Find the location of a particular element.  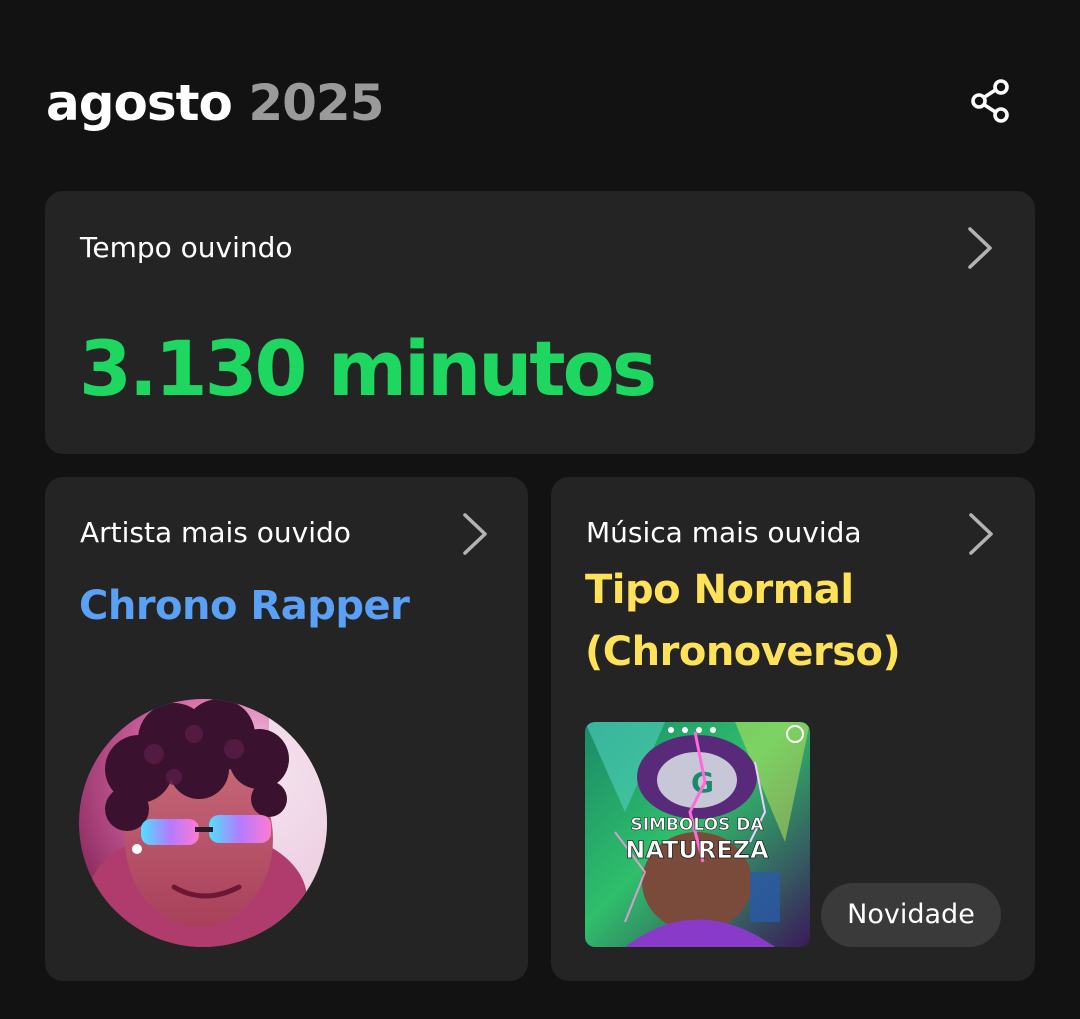

top-artist-name: Chrono Rapper is located at coordinates (244, 606).